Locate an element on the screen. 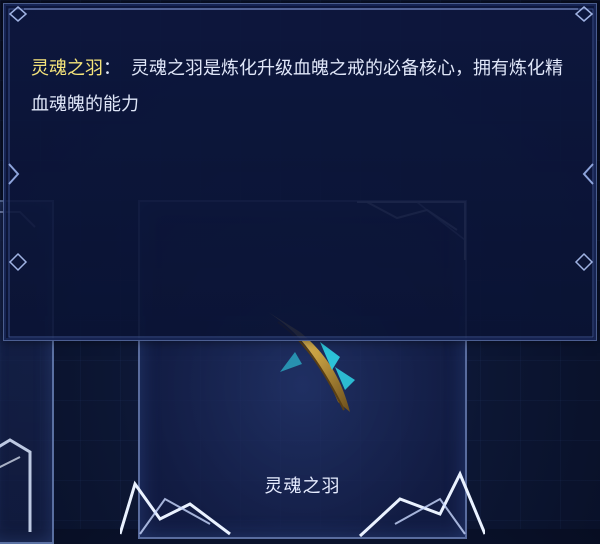 The width and height of the screenshot is (600, 544). tooltip-item-title: 灵魂之羽 is located at coordinates (67, 68).